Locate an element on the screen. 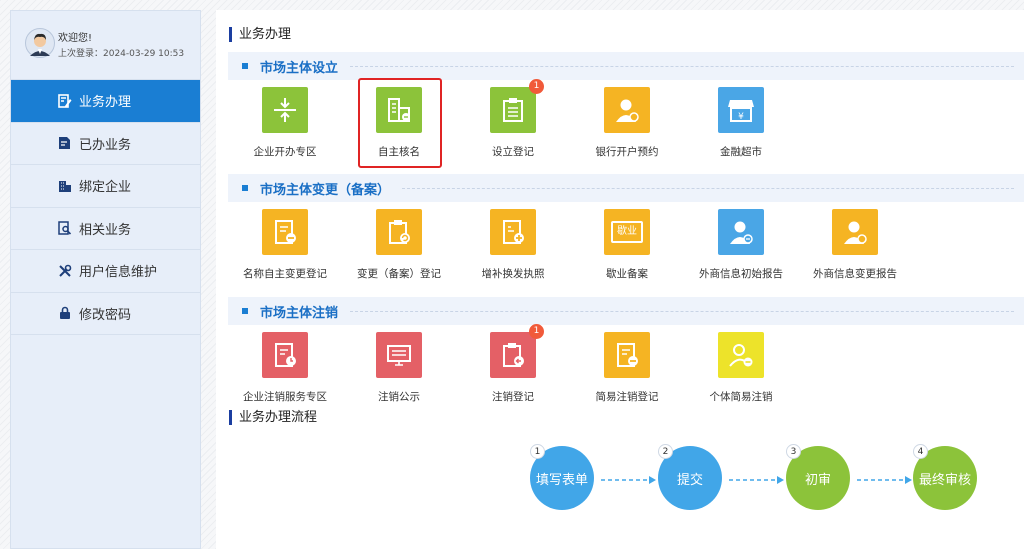  tile-foreign-initial-report: 外商信息初始报告 is located at coordinates (741, 245).